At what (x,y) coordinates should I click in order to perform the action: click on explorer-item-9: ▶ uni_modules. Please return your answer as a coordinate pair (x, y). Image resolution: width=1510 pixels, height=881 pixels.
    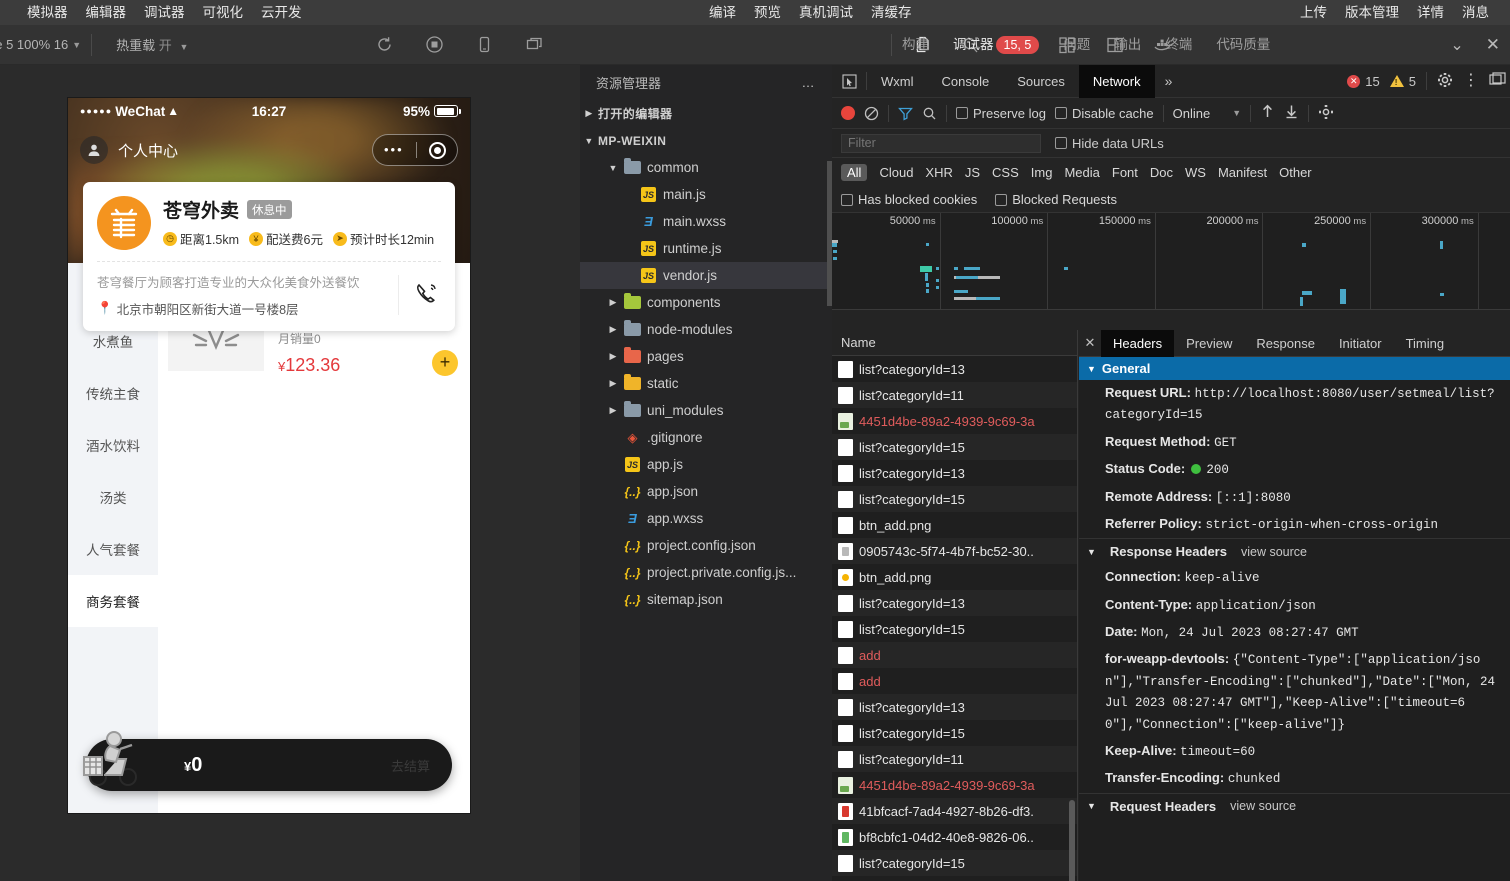
    Looking at the image, I should click on (706, 410).